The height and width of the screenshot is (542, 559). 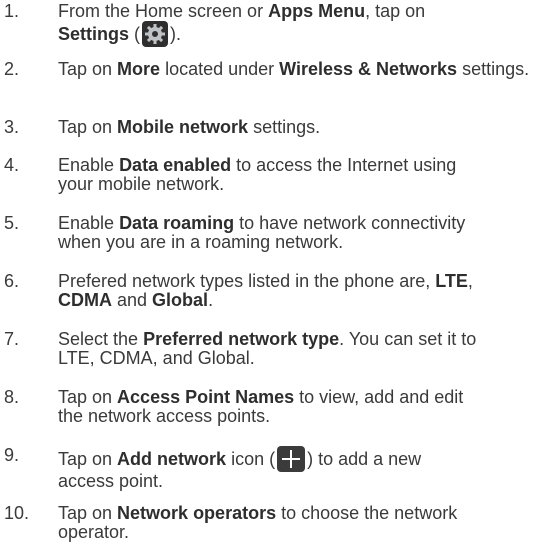 What do you see at coordinates (379, 397) in the screenshot?
I see `step-text-run: to view, add and edit` at bounding box center [379, 397].